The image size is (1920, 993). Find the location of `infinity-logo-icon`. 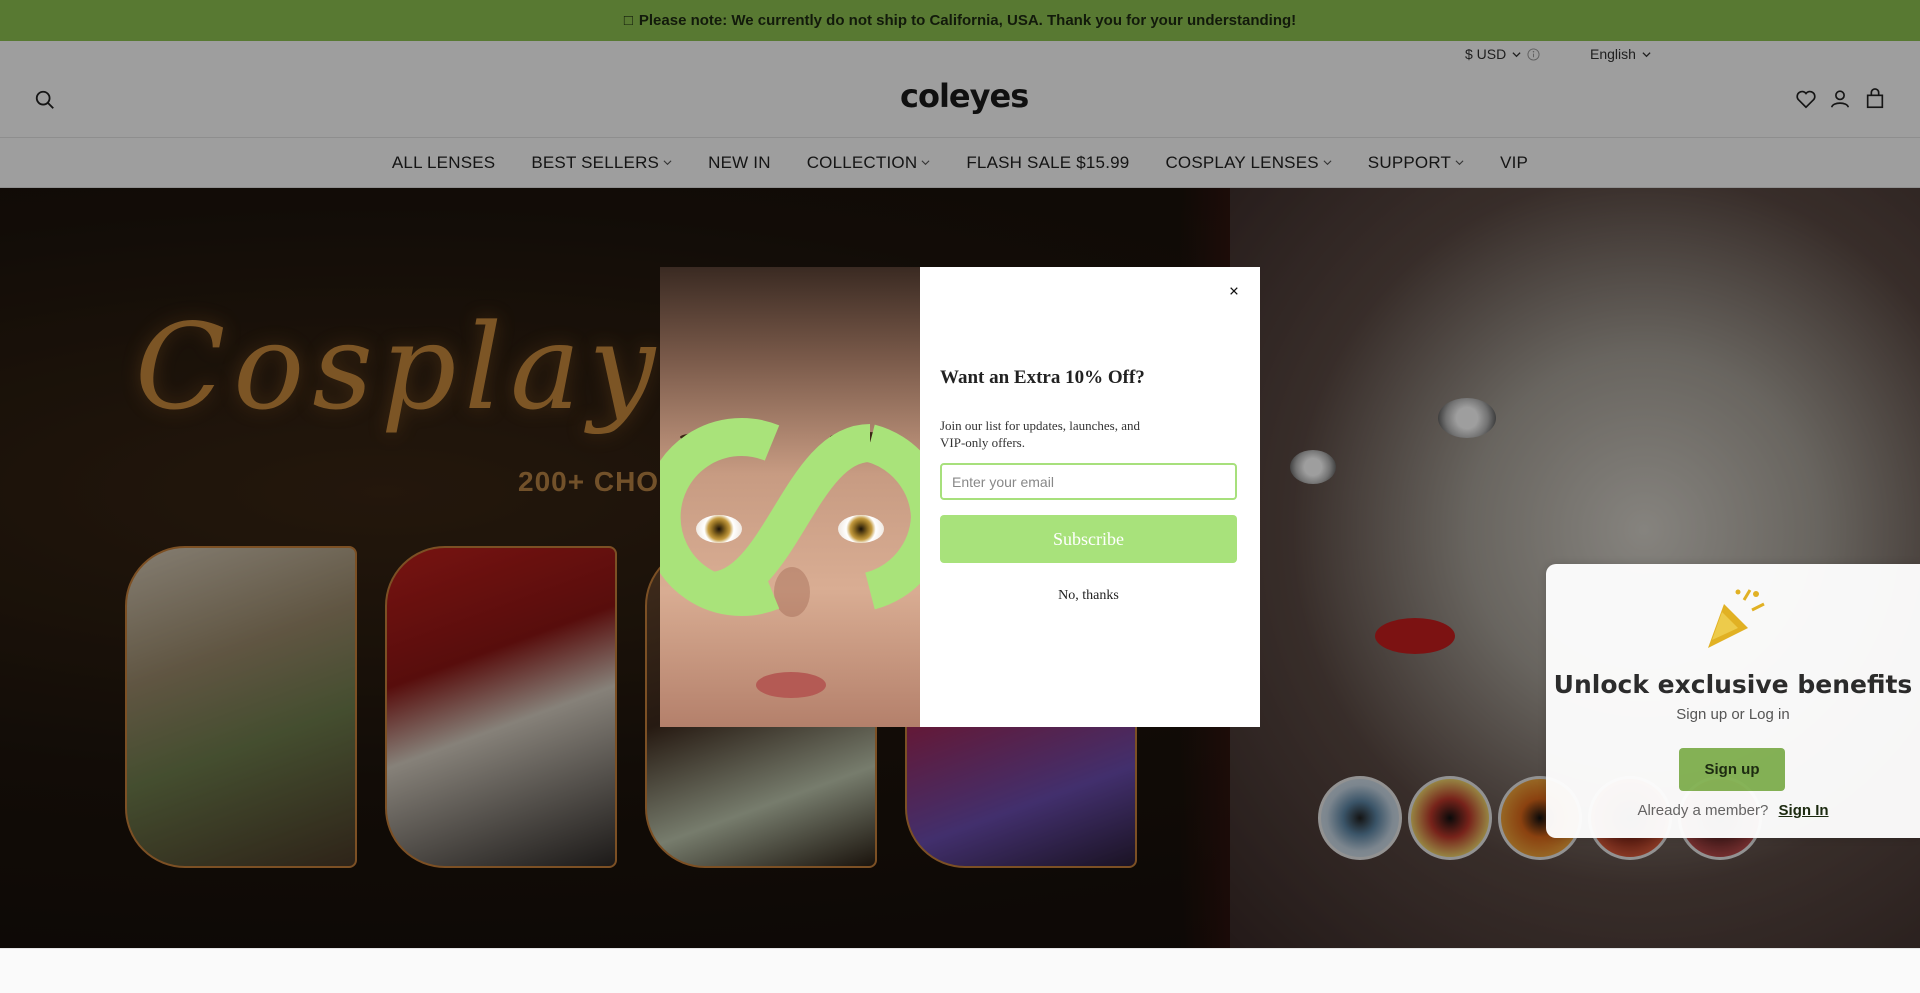

infinity-logo-icon is located at coordinates (790, 517).